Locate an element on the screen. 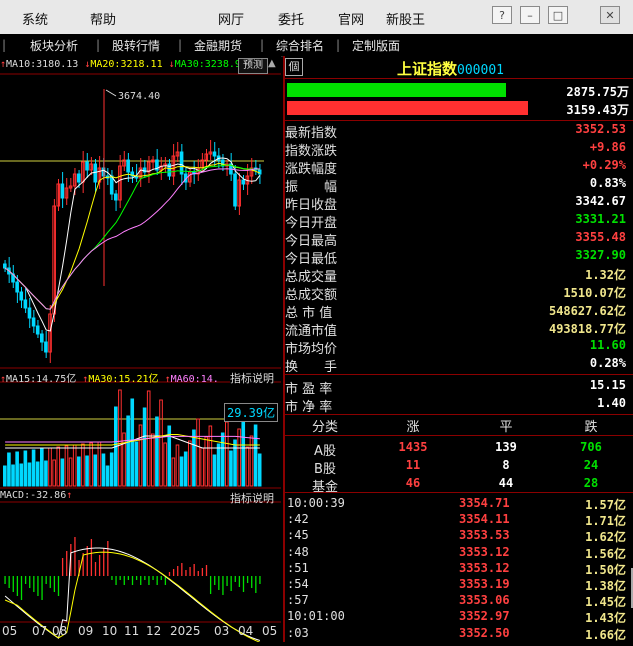 The image size is (633, 646). volume-header: ↑MA15:14.75亿 ↑MA30:15.21亿 ↑MA60:14. is located at coordinates (109, 379).